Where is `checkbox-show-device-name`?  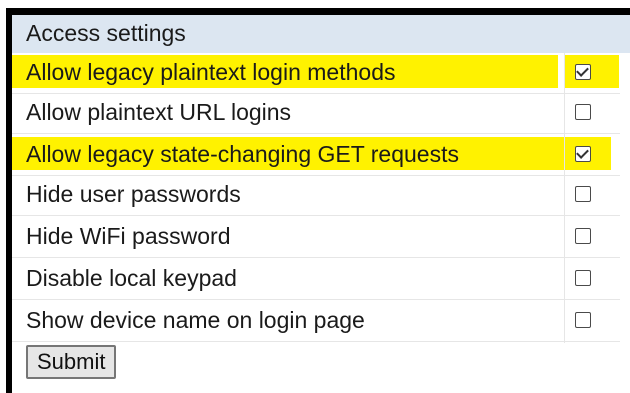 checkbox-show-device-name is located at coordinates (583, 320).